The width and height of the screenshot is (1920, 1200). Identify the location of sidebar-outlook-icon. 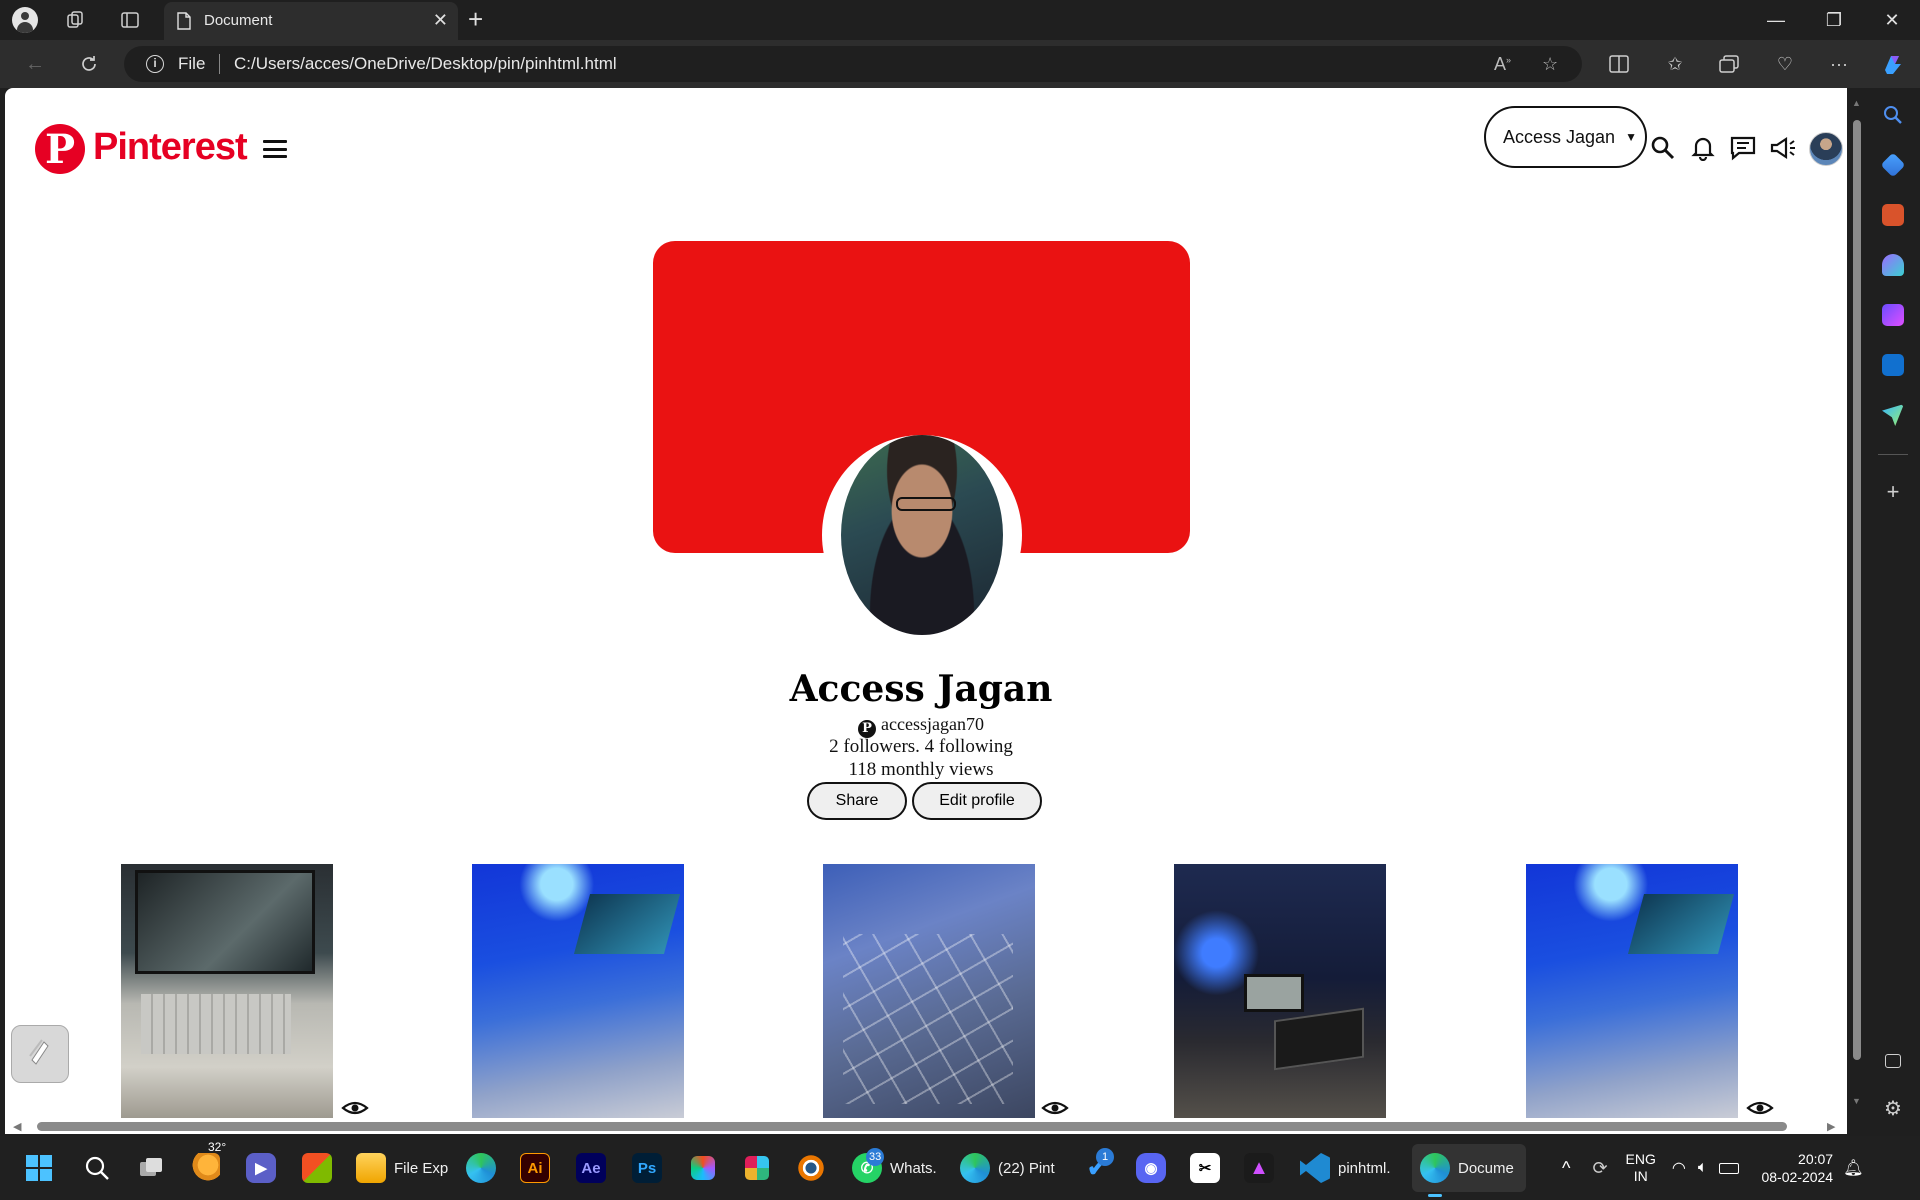
(1893, 365).